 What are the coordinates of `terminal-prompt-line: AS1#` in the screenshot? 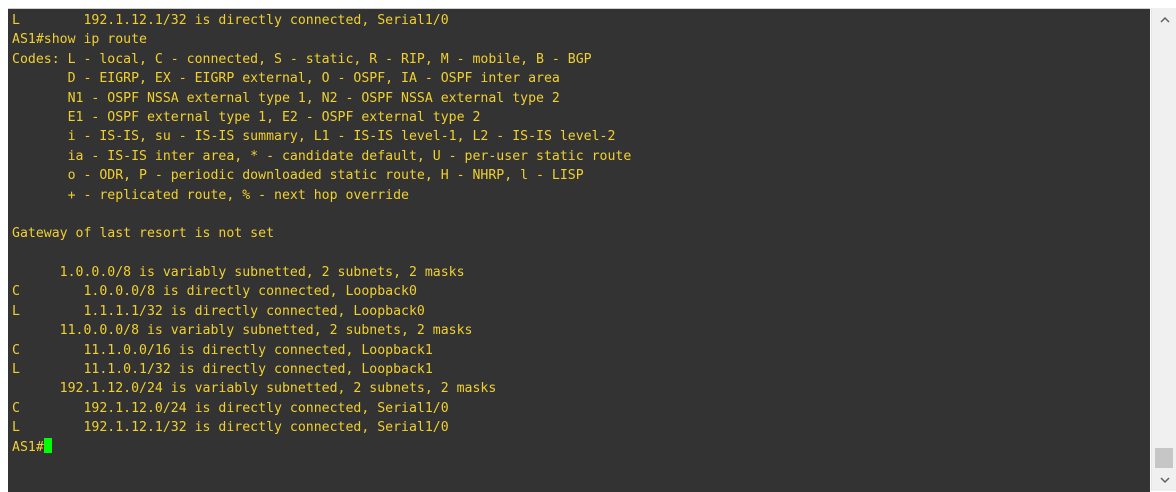 It's located at (581, 447).